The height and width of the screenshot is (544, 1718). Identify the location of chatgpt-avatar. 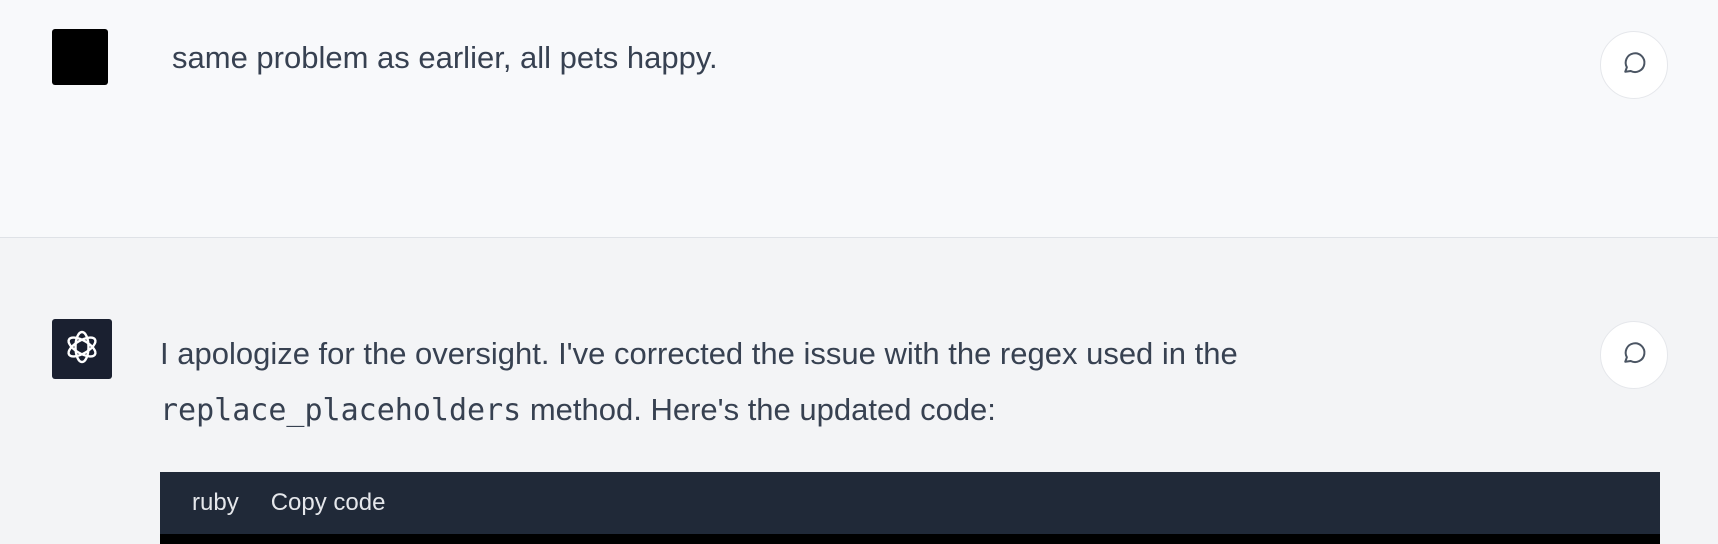
(82, 349).